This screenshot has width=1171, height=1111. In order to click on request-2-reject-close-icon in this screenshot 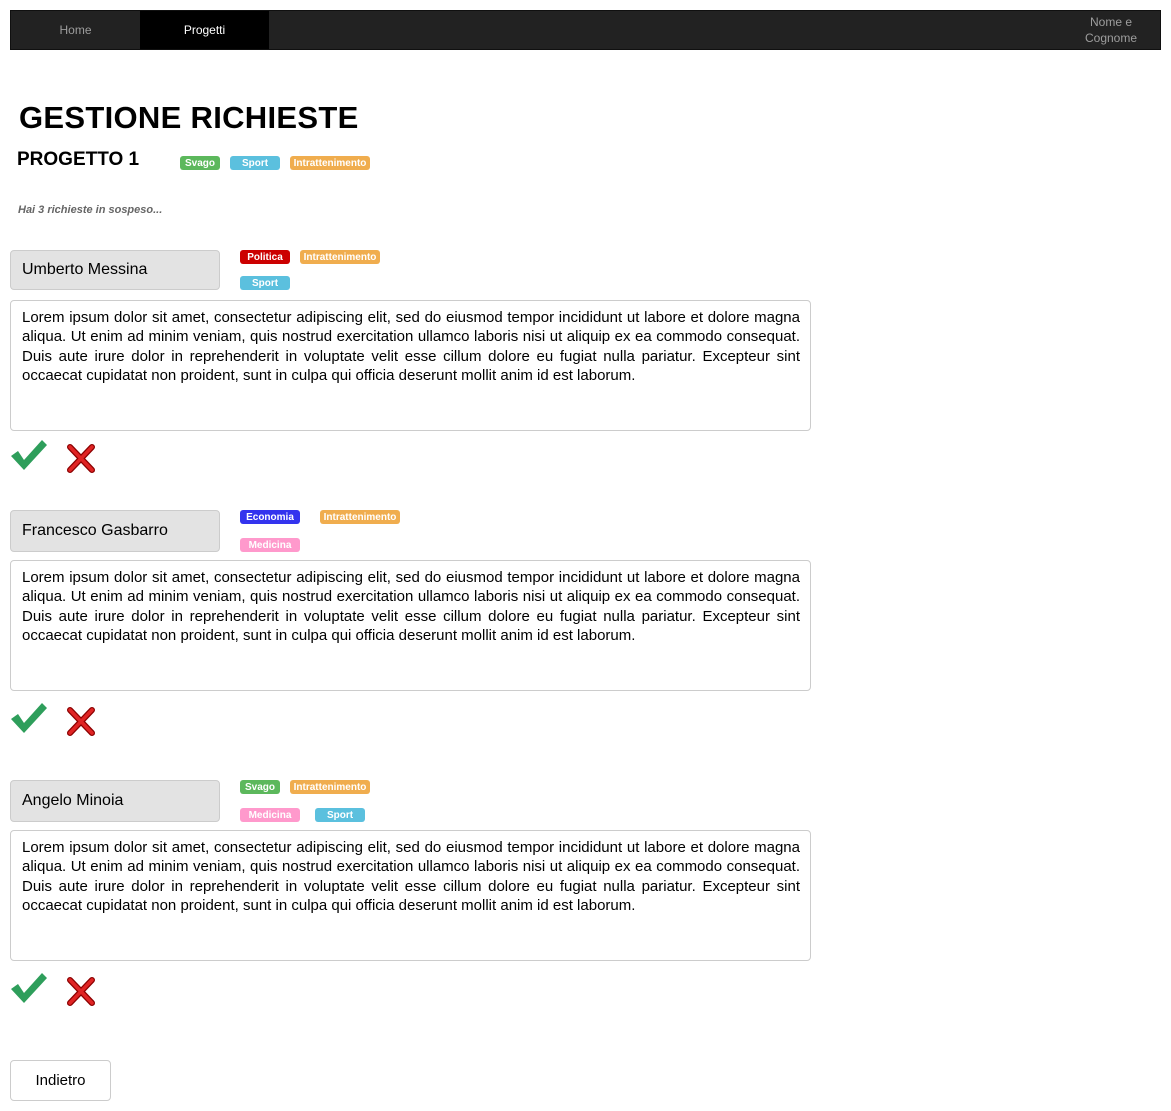, I will do `click(81, 721)`.